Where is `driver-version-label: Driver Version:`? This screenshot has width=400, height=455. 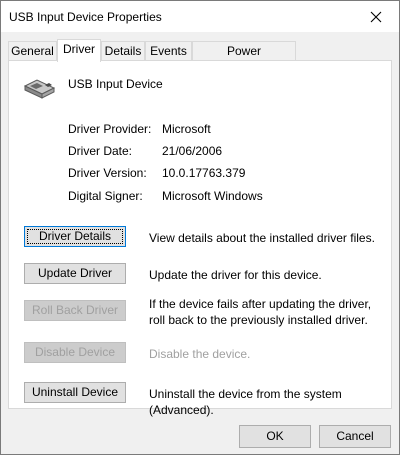
driver-version-label: Driver Version: is located at coordinates (107, 173).